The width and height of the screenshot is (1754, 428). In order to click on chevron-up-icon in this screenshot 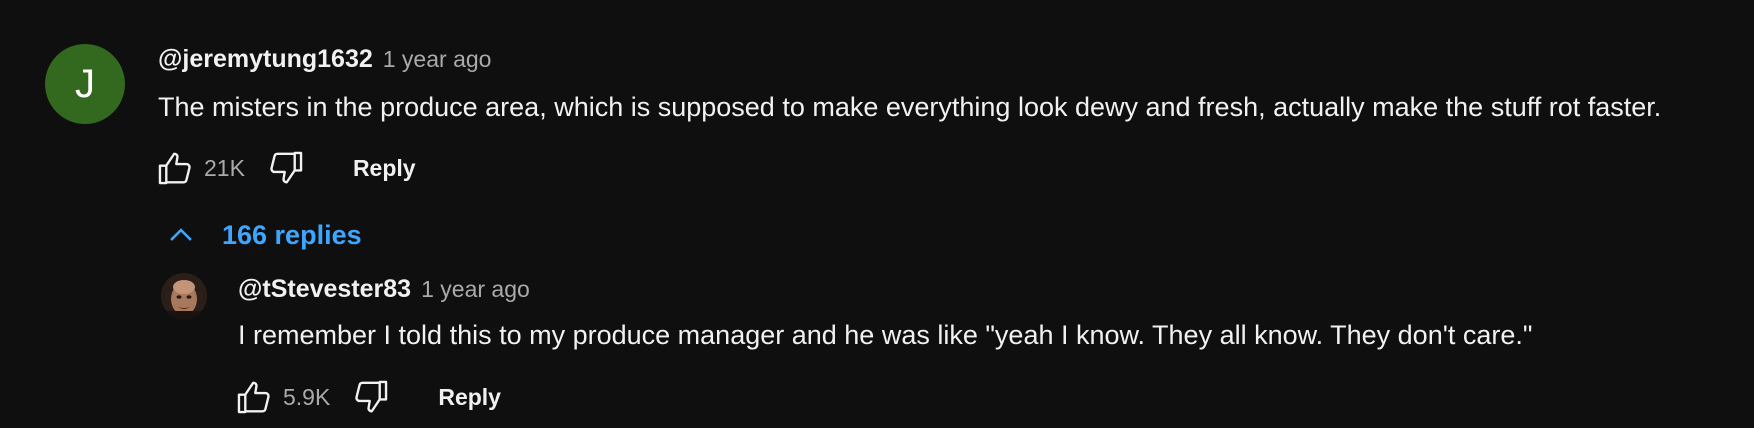, I will do `click(181, 234)`.